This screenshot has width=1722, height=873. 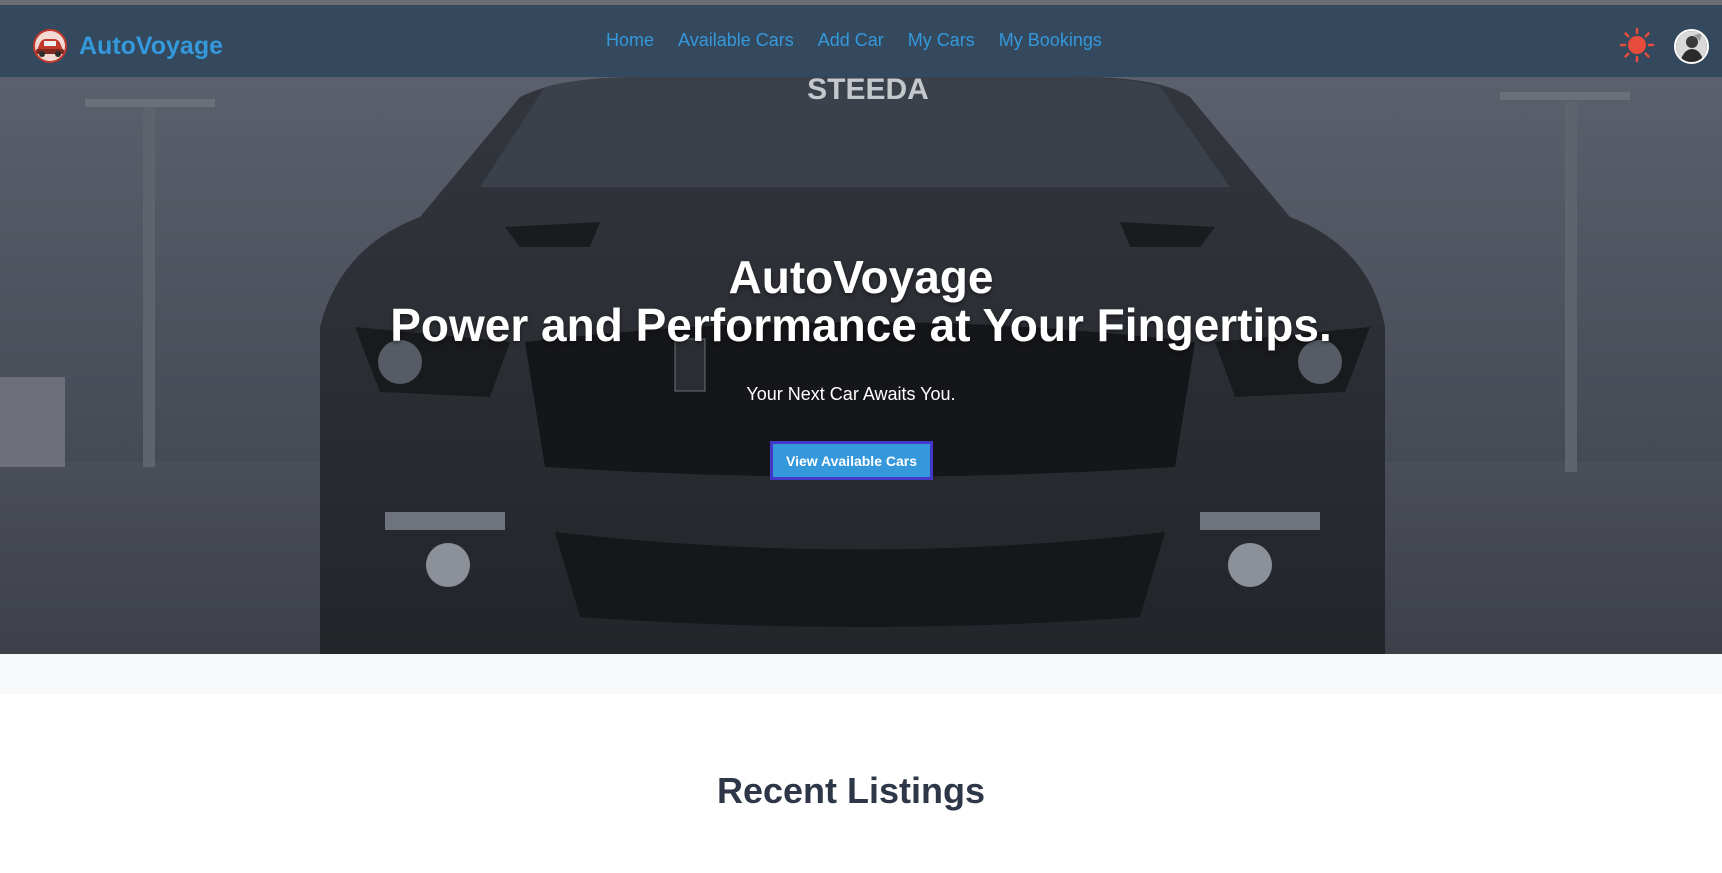 What do you see at coordinates (1050, 40) in the screenshot?
I see `nav-my-bookings: My Bookings` at bounding box center [1050, 40].